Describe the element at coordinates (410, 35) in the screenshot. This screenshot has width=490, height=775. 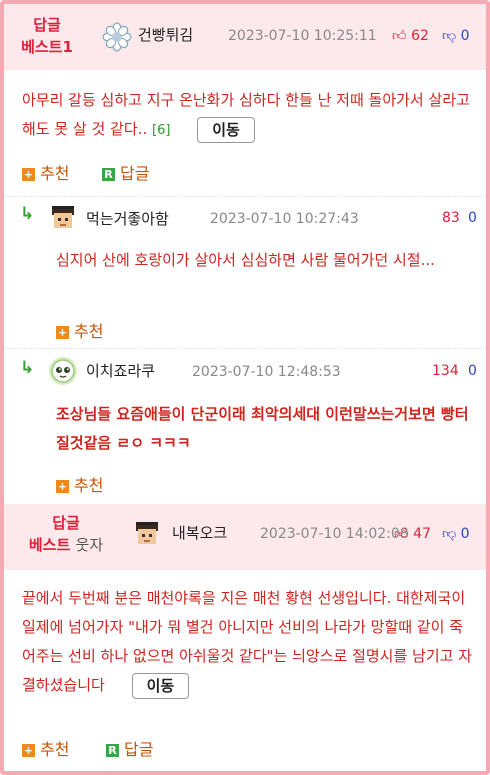
I see `upvote-button: 👍︎ 62` at that location.